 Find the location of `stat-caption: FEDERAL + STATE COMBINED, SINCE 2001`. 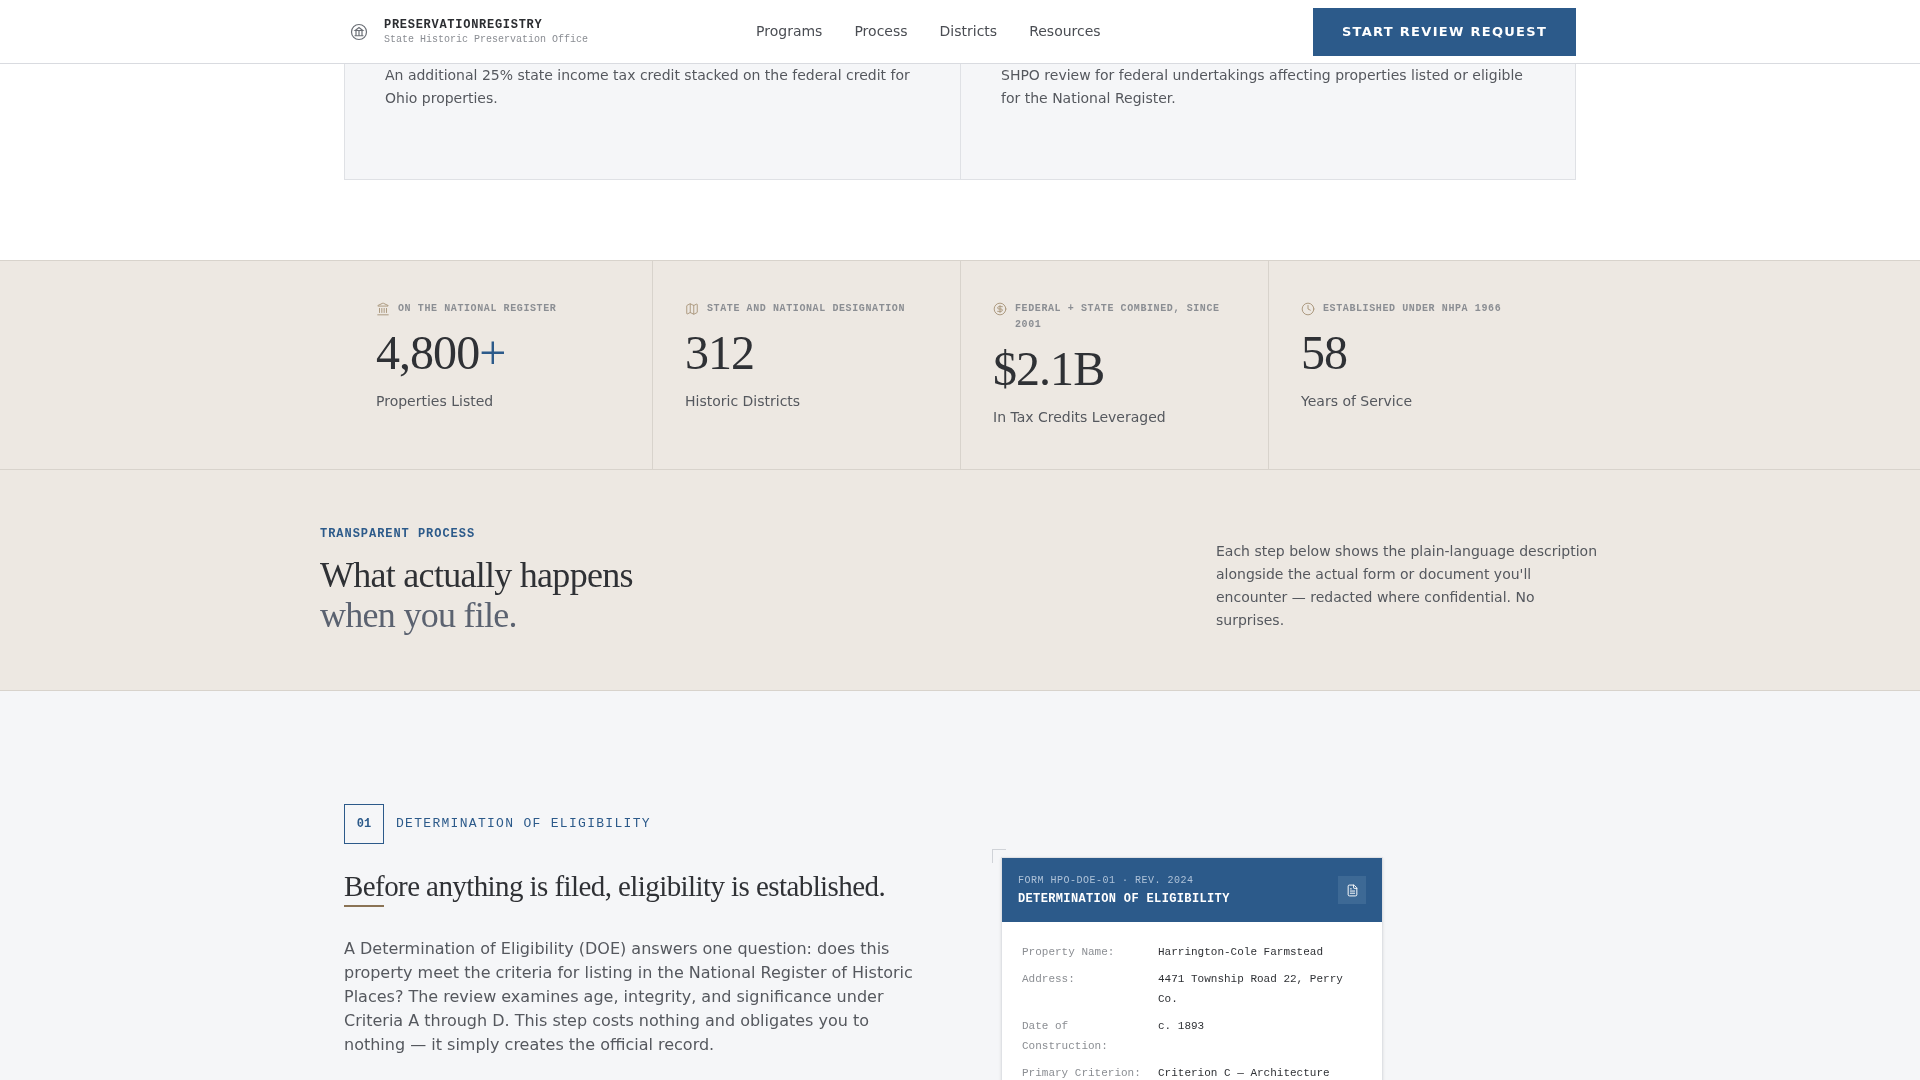

stat-caption: FEDERAL + STATE COMBINED, SINCE 2001 is located at coordinates (1118, 317).